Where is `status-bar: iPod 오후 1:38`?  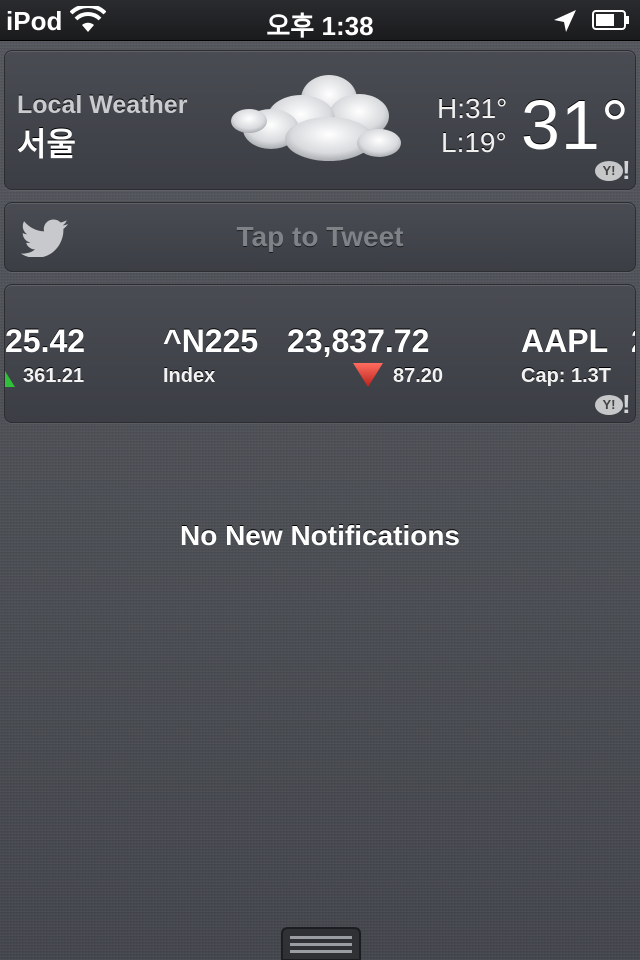 status-bar: iPod 오후 1:38 is located at coordinates (320, 20).